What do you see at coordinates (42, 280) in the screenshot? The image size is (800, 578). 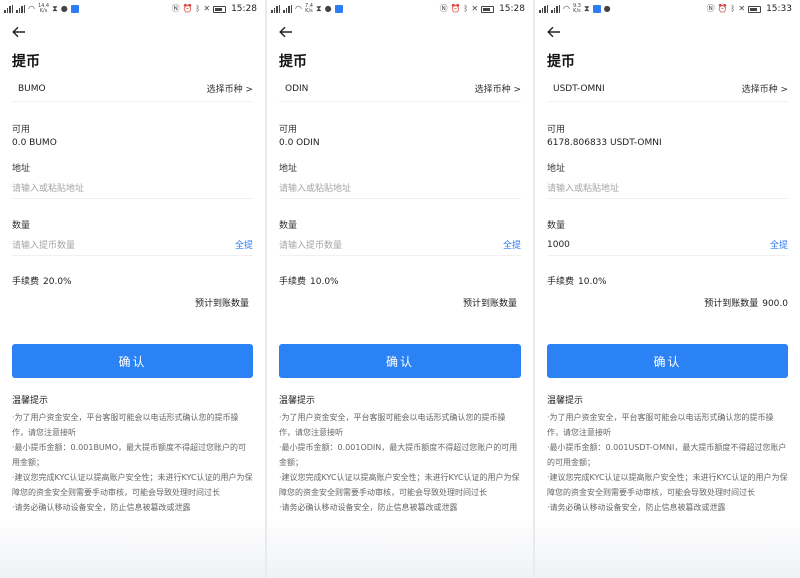 I see `fee-row: 手续费 20.0%` at bounding box center [42, 280].